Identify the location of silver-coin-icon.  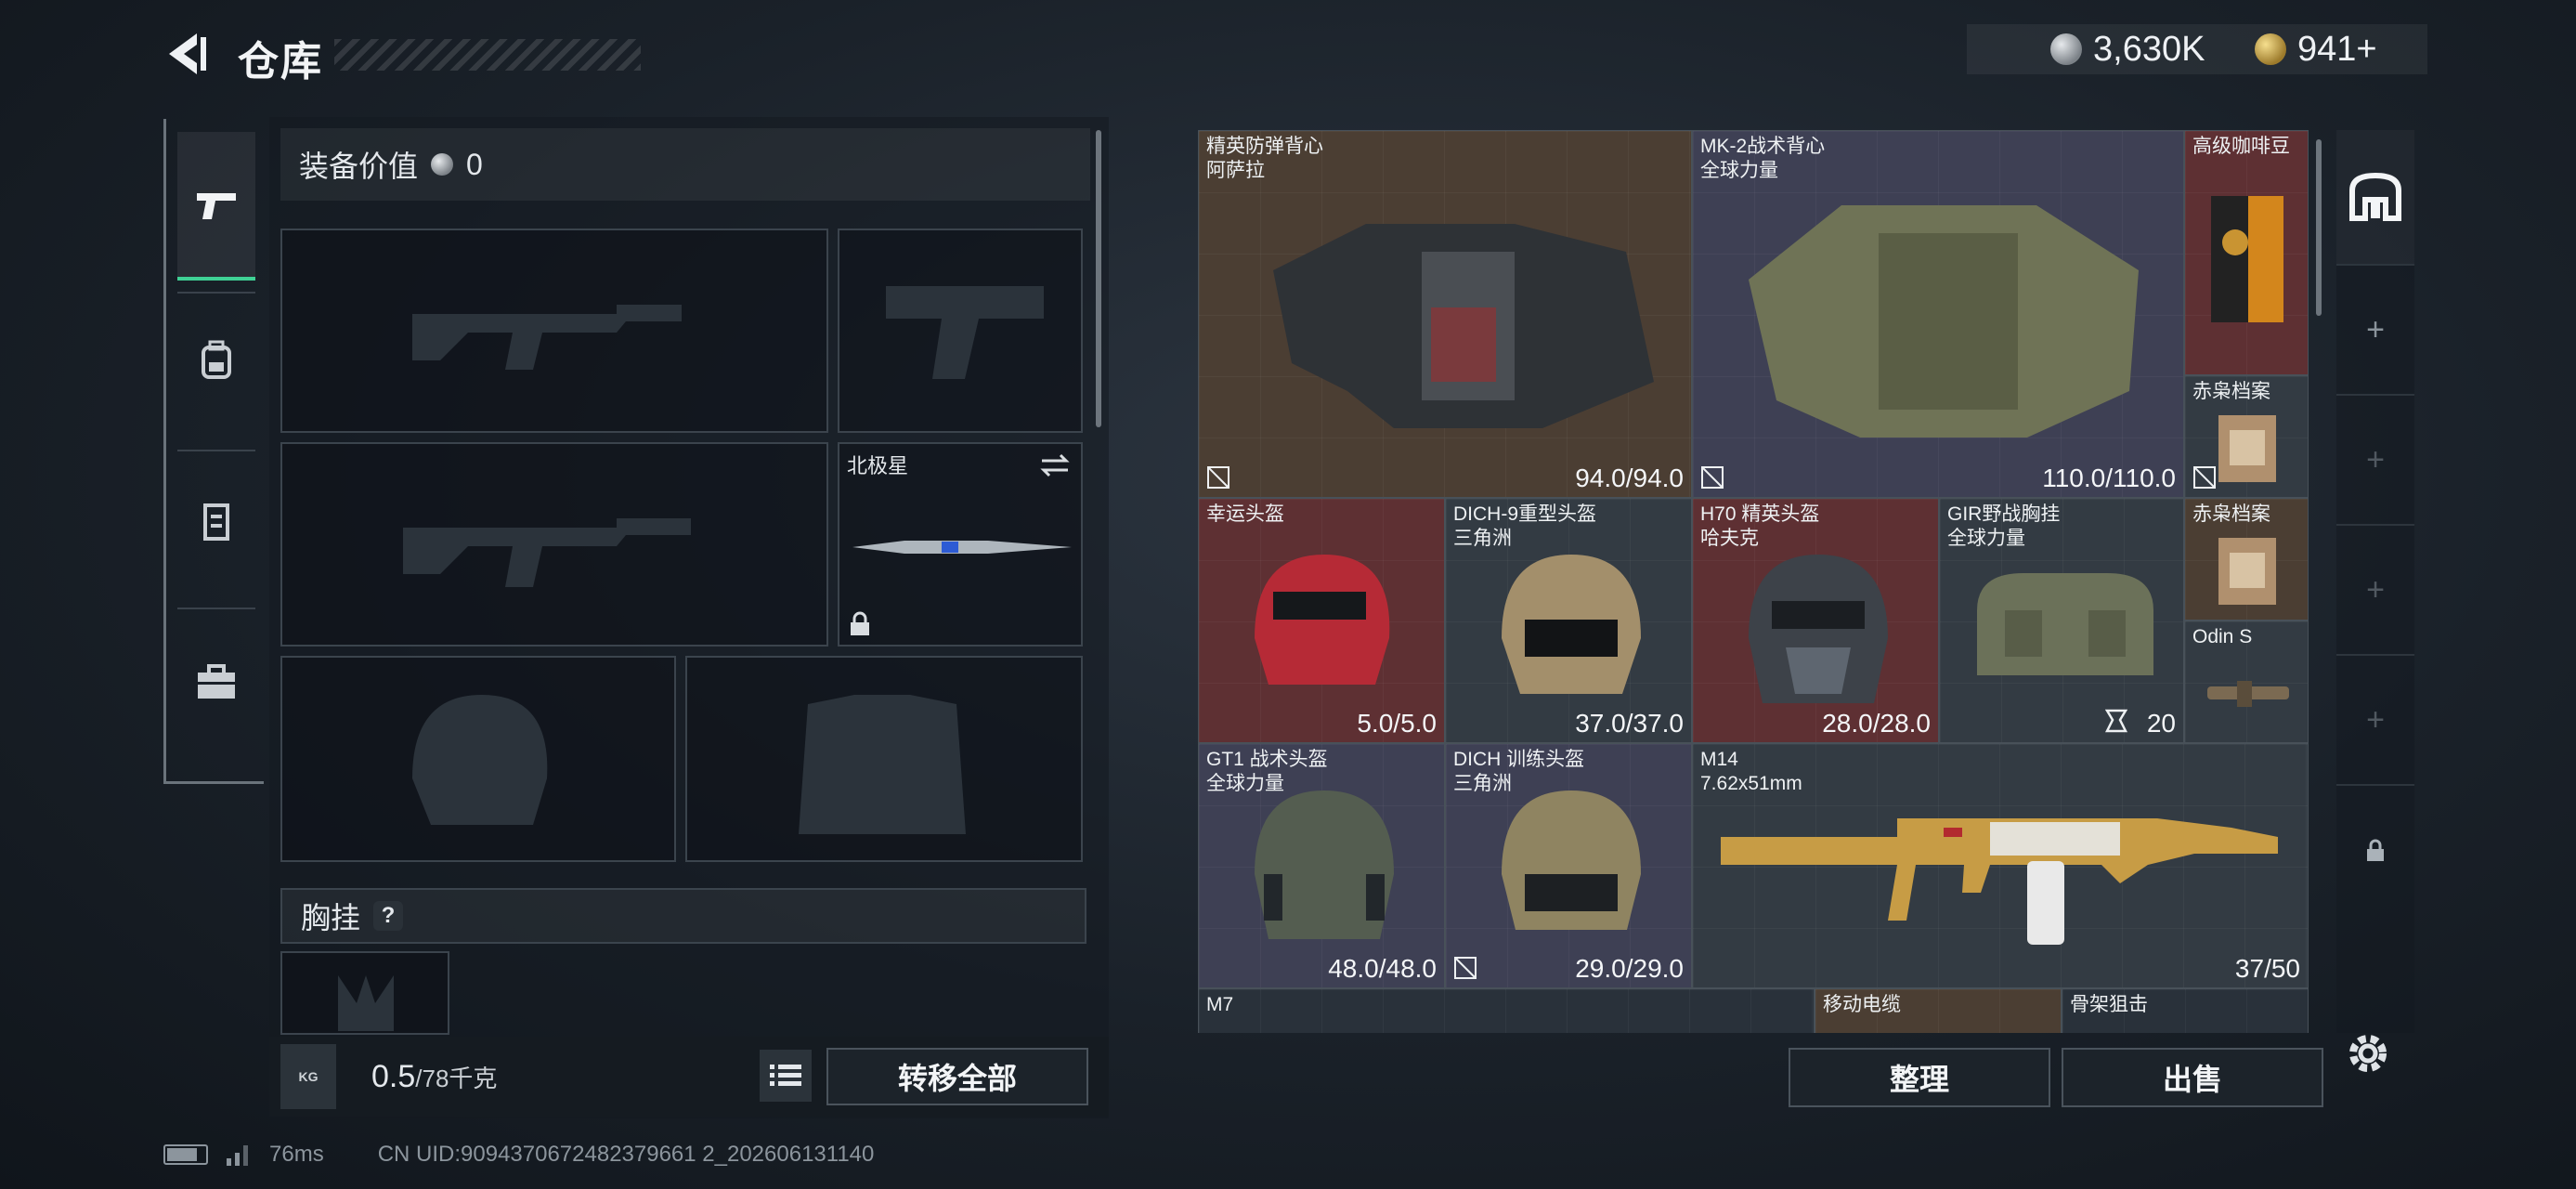
(2066, 49).